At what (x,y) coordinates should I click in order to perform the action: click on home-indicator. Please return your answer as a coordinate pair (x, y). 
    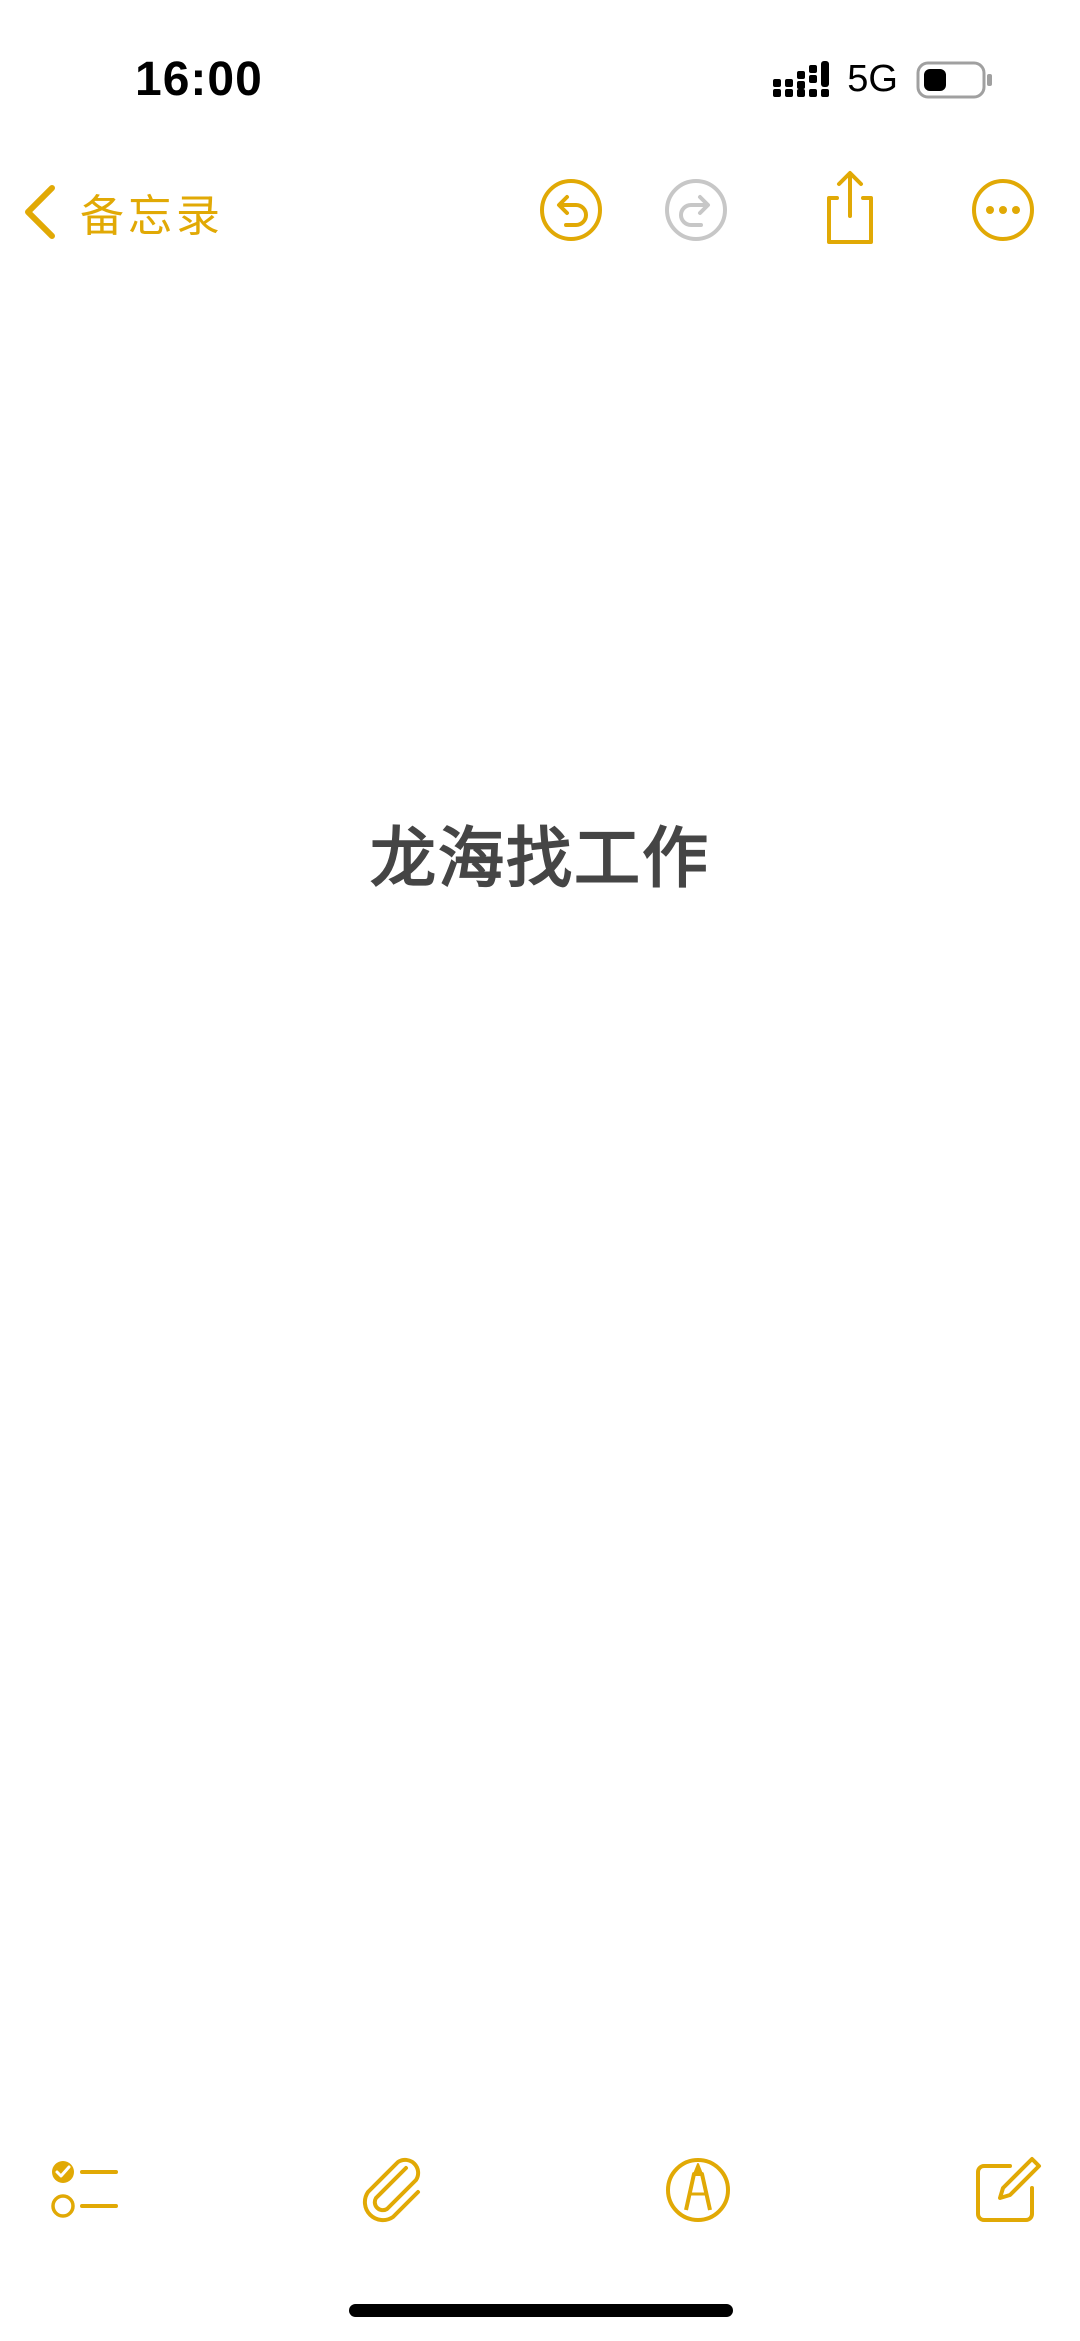
    Looking at the image, I should click on (541, 2310).